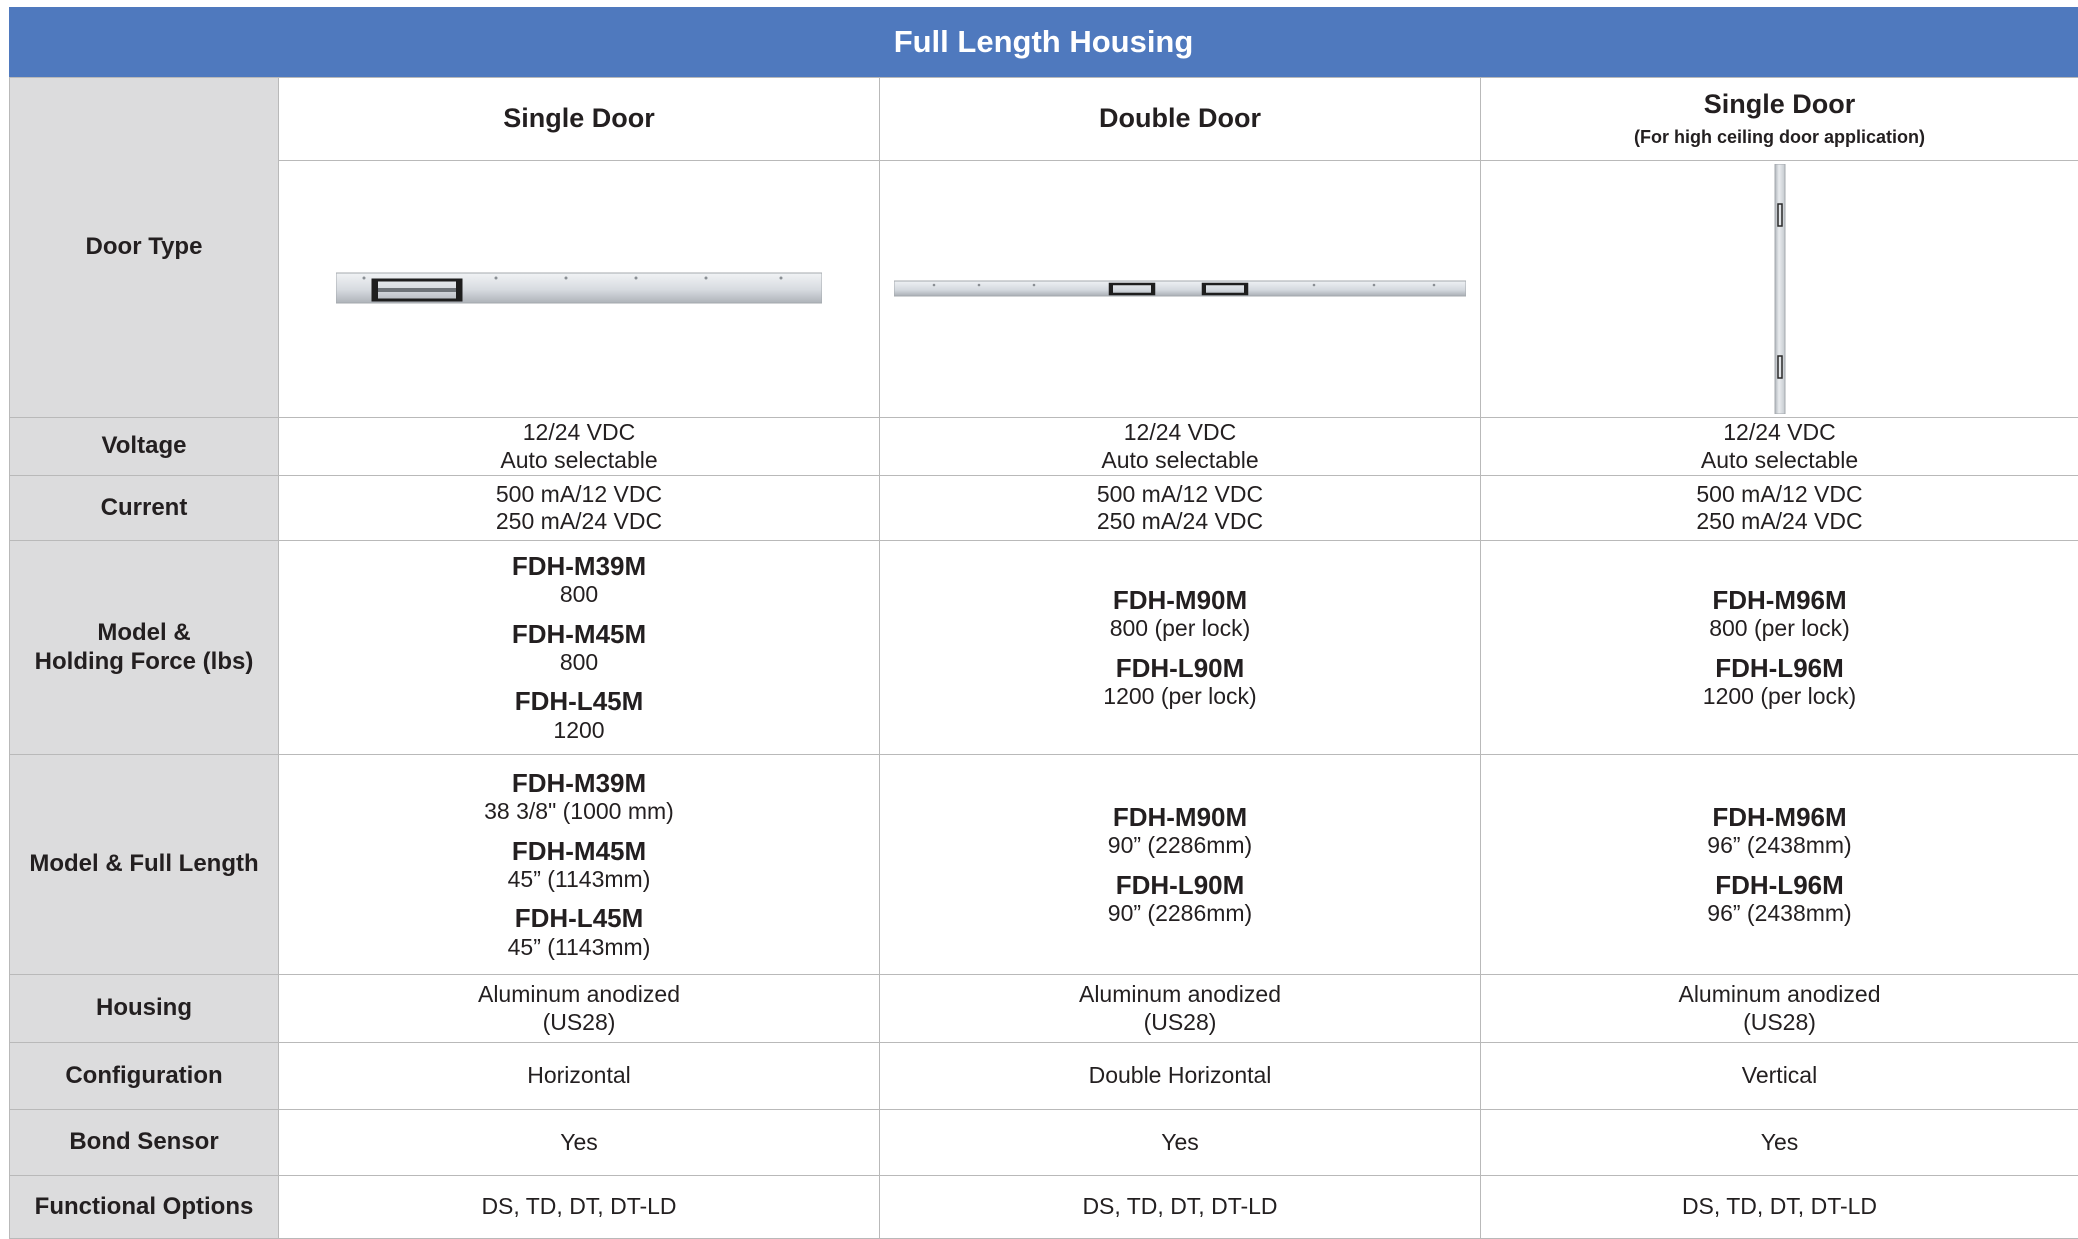  What do you see at coordinates (144, 508) in the screenshot?
I see `row-label-current: Current` at bounding box center [144, 508].